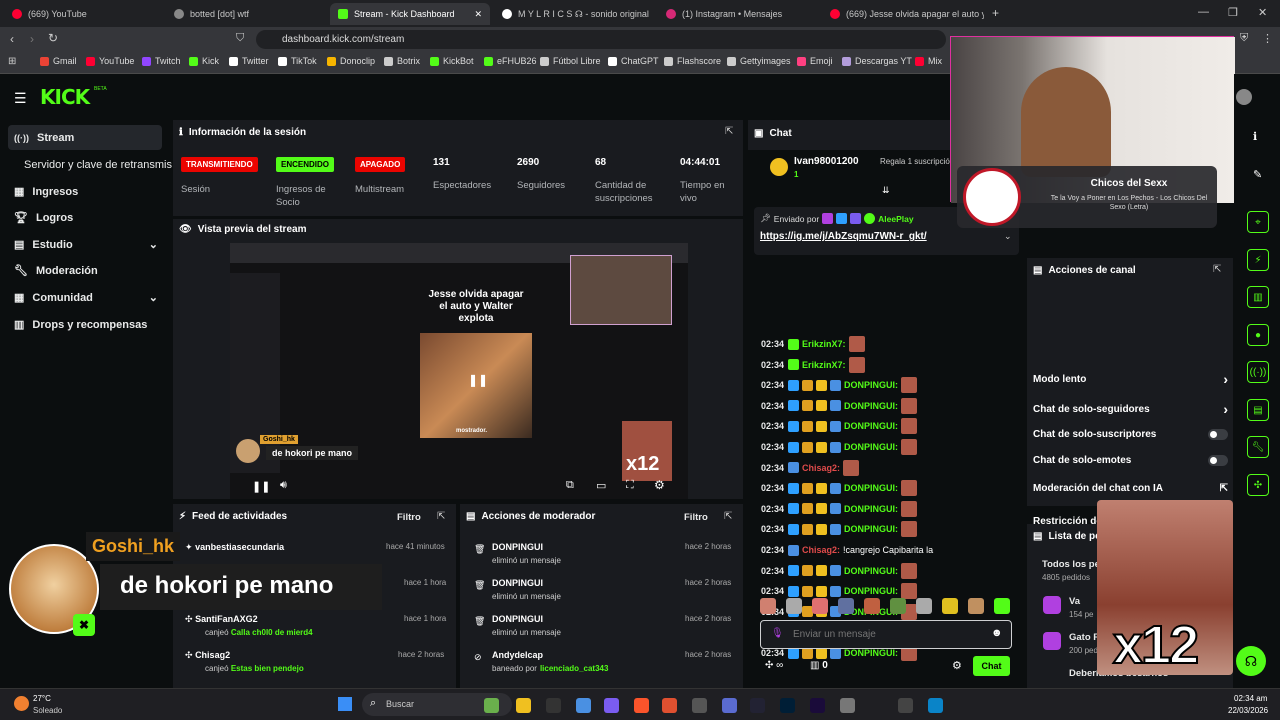  Describe the element at coordinates (517, 655) in the screenshot. I see `mod-action-user: Andydelcap` at that location.